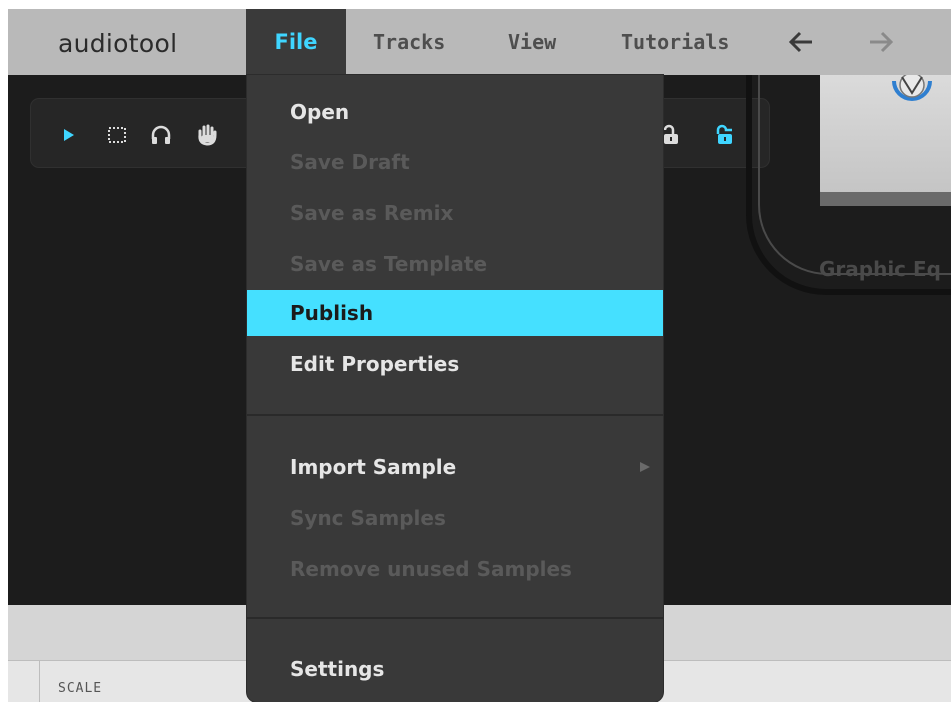  What do you see at coordinates (455, 264) in the screenshot?
I see `menu-item-save-as-template: Save as Template` at bounding box center [455, 264].